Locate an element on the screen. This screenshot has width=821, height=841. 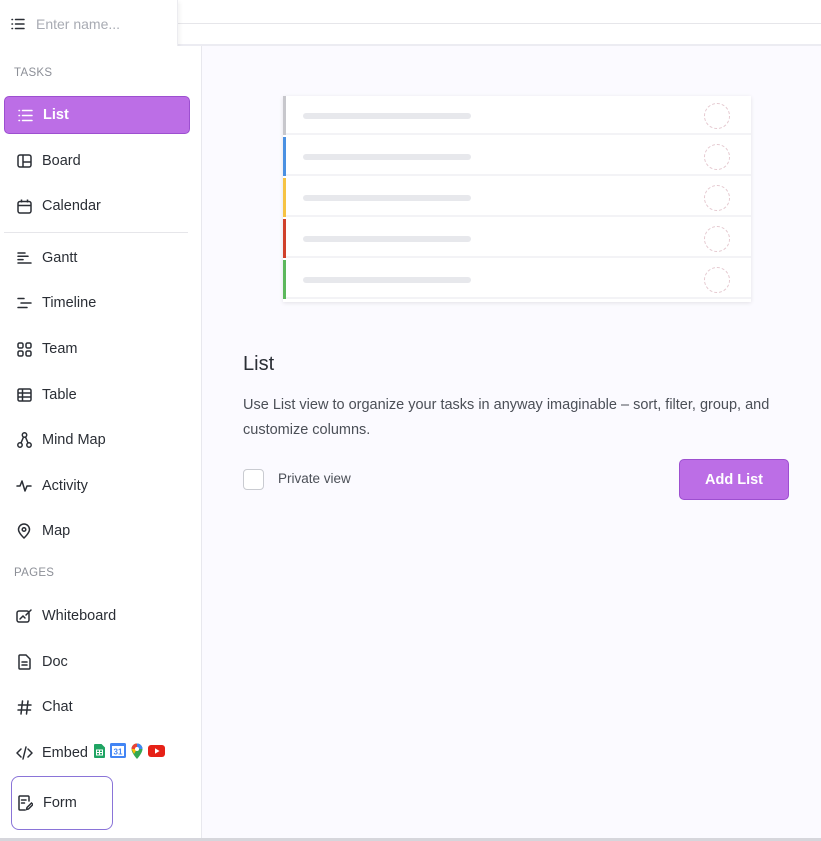
sidebar-item-label: Timeline is located at coordinates (69, 303).